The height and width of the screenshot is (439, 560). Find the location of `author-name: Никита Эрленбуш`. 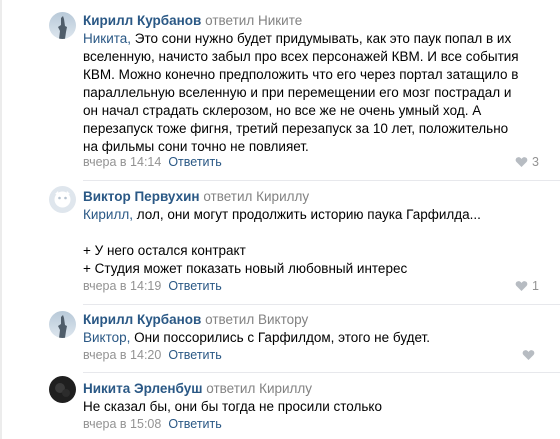

author-name: Никита Эрленбуш is located at coordinates (142, 388).